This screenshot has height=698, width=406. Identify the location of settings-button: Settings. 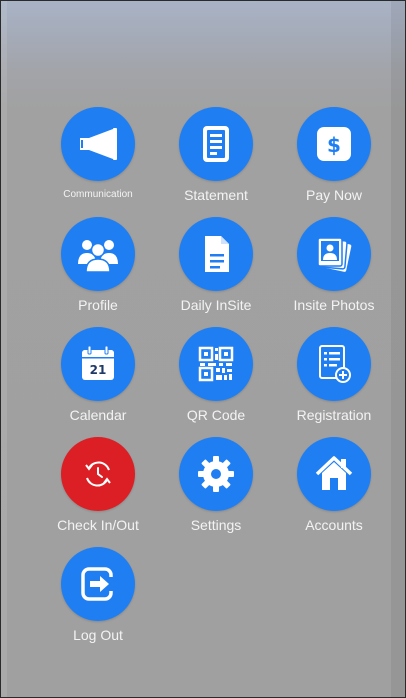
(216, 492).